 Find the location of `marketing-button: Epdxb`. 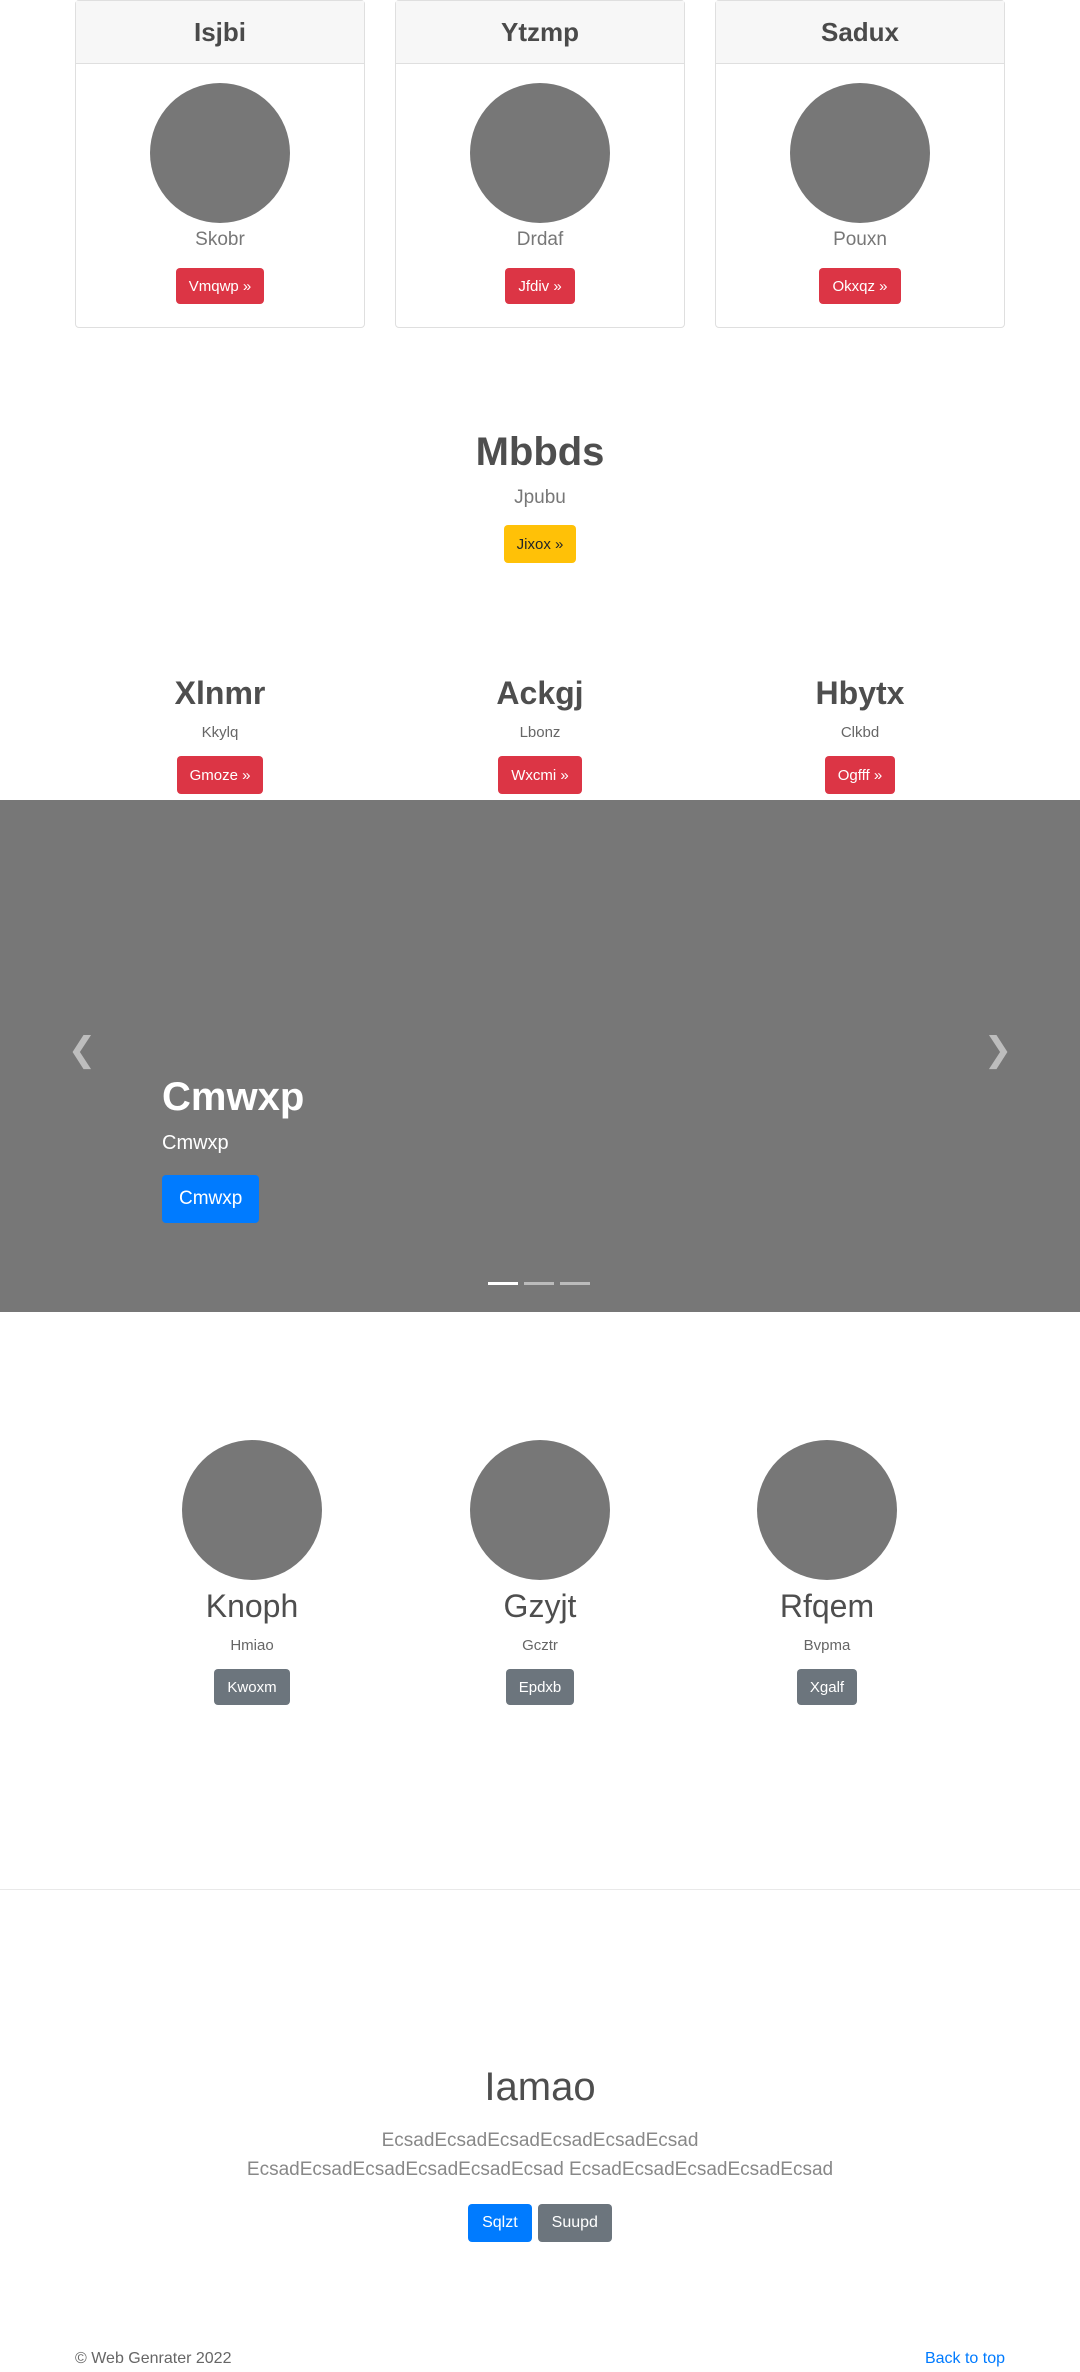

marketing-button: Epdxb is located at coordinates (540, 1687).